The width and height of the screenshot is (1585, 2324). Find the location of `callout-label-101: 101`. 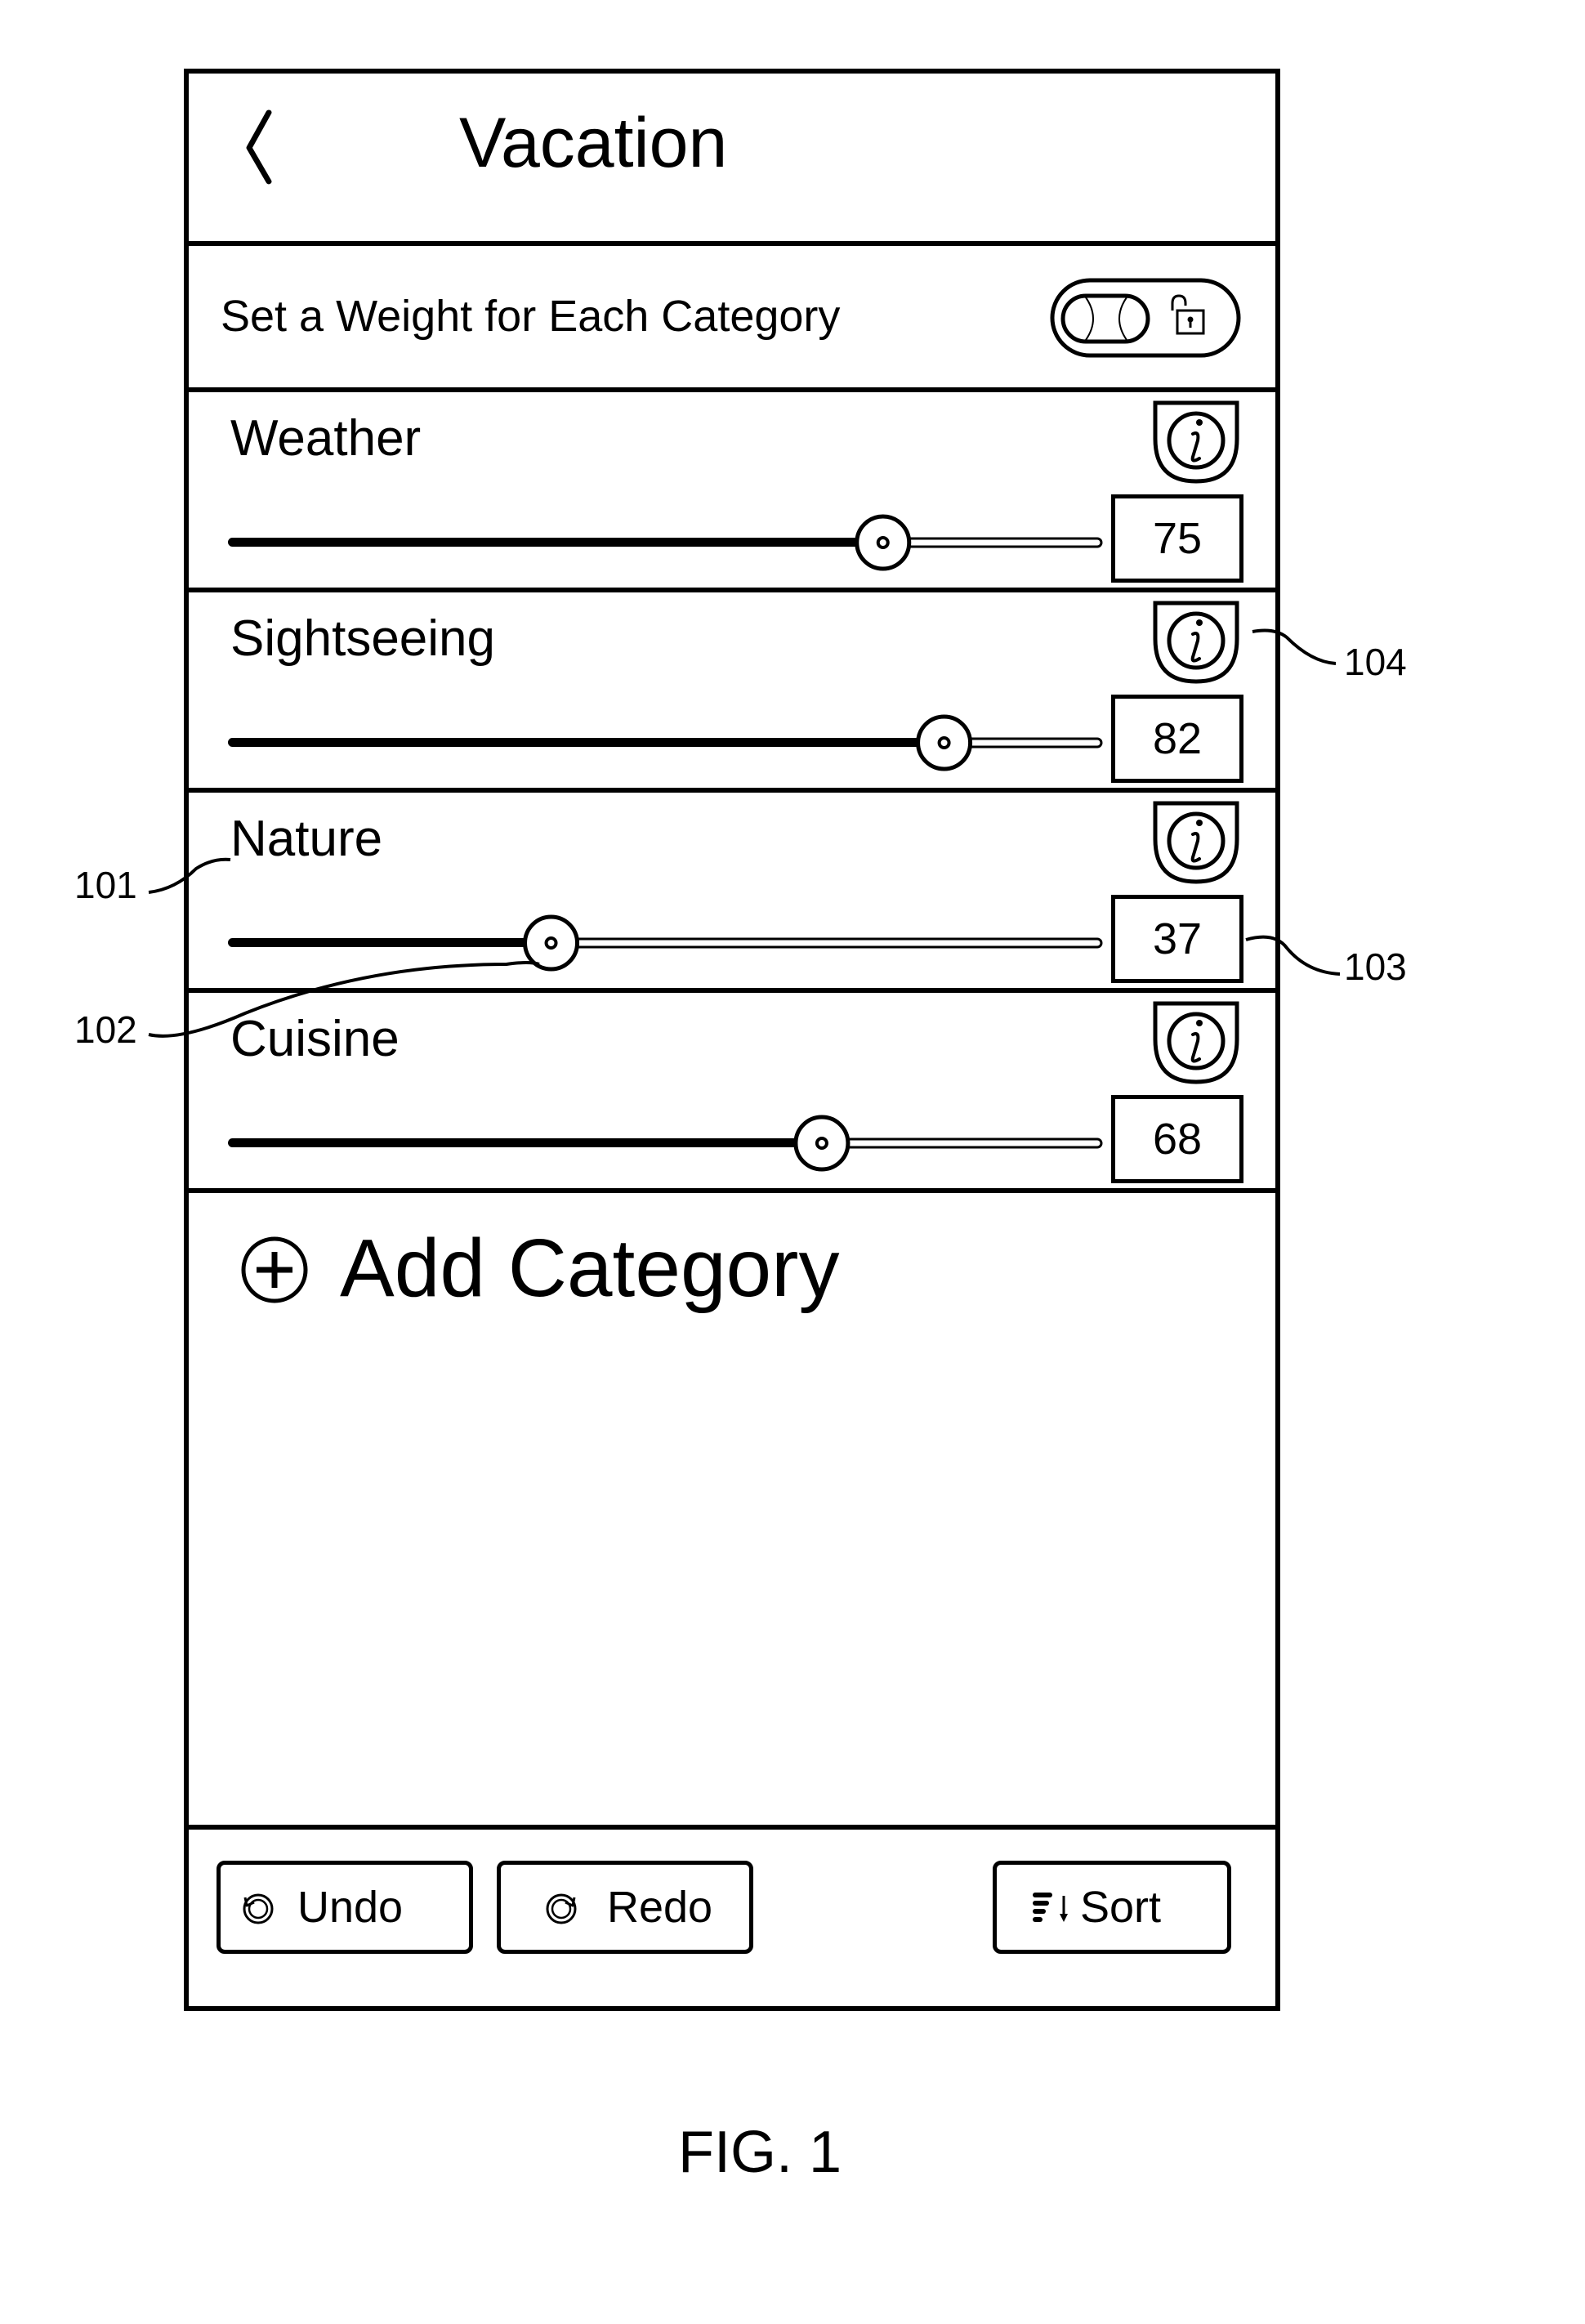

callout-label-101: 101 is located at coordinates (105, 885).